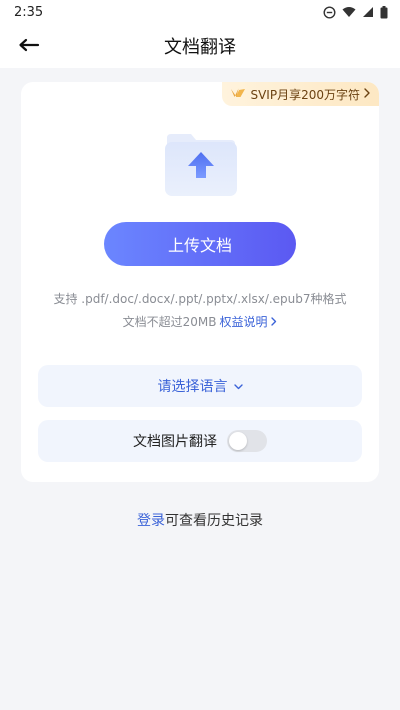 The width and height of the screenshot is (400, 710). What do you see at coordinates (175, 442) in the screenshot?
I see `image-translate-label: 文档图片翻译` at bounding box center [175, 442].